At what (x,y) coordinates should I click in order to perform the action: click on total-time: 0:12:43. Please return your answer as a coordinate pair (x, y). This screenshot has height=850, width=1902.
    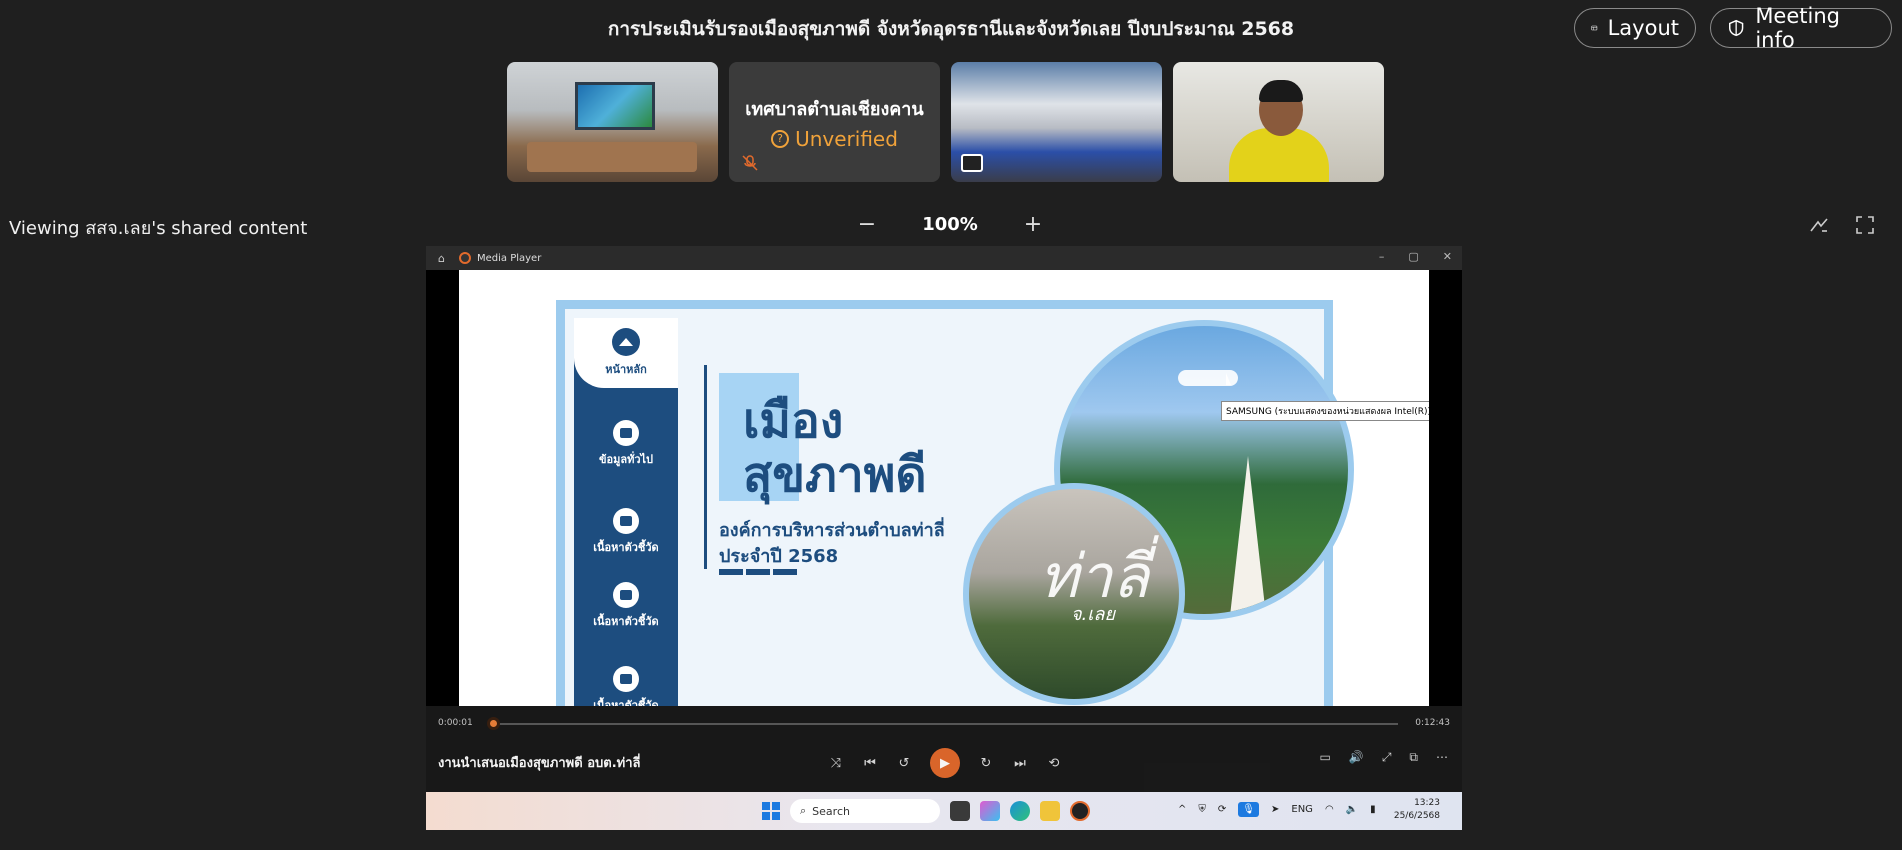
    Looking at the image, I should click on (1432, 723).